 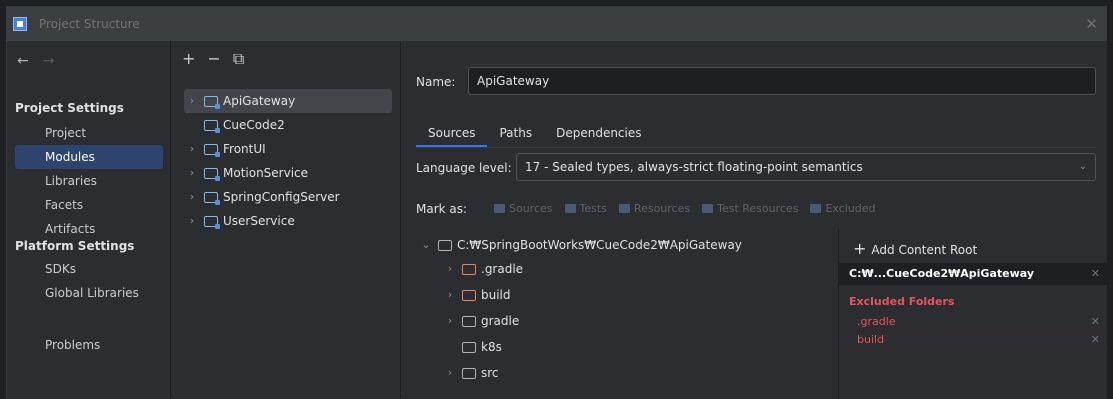 What do you see at coordinates (89, 293) in the screenshot?
I see `nav-item-global-libraries: Global Libraries` at bounding box center [89, 293].